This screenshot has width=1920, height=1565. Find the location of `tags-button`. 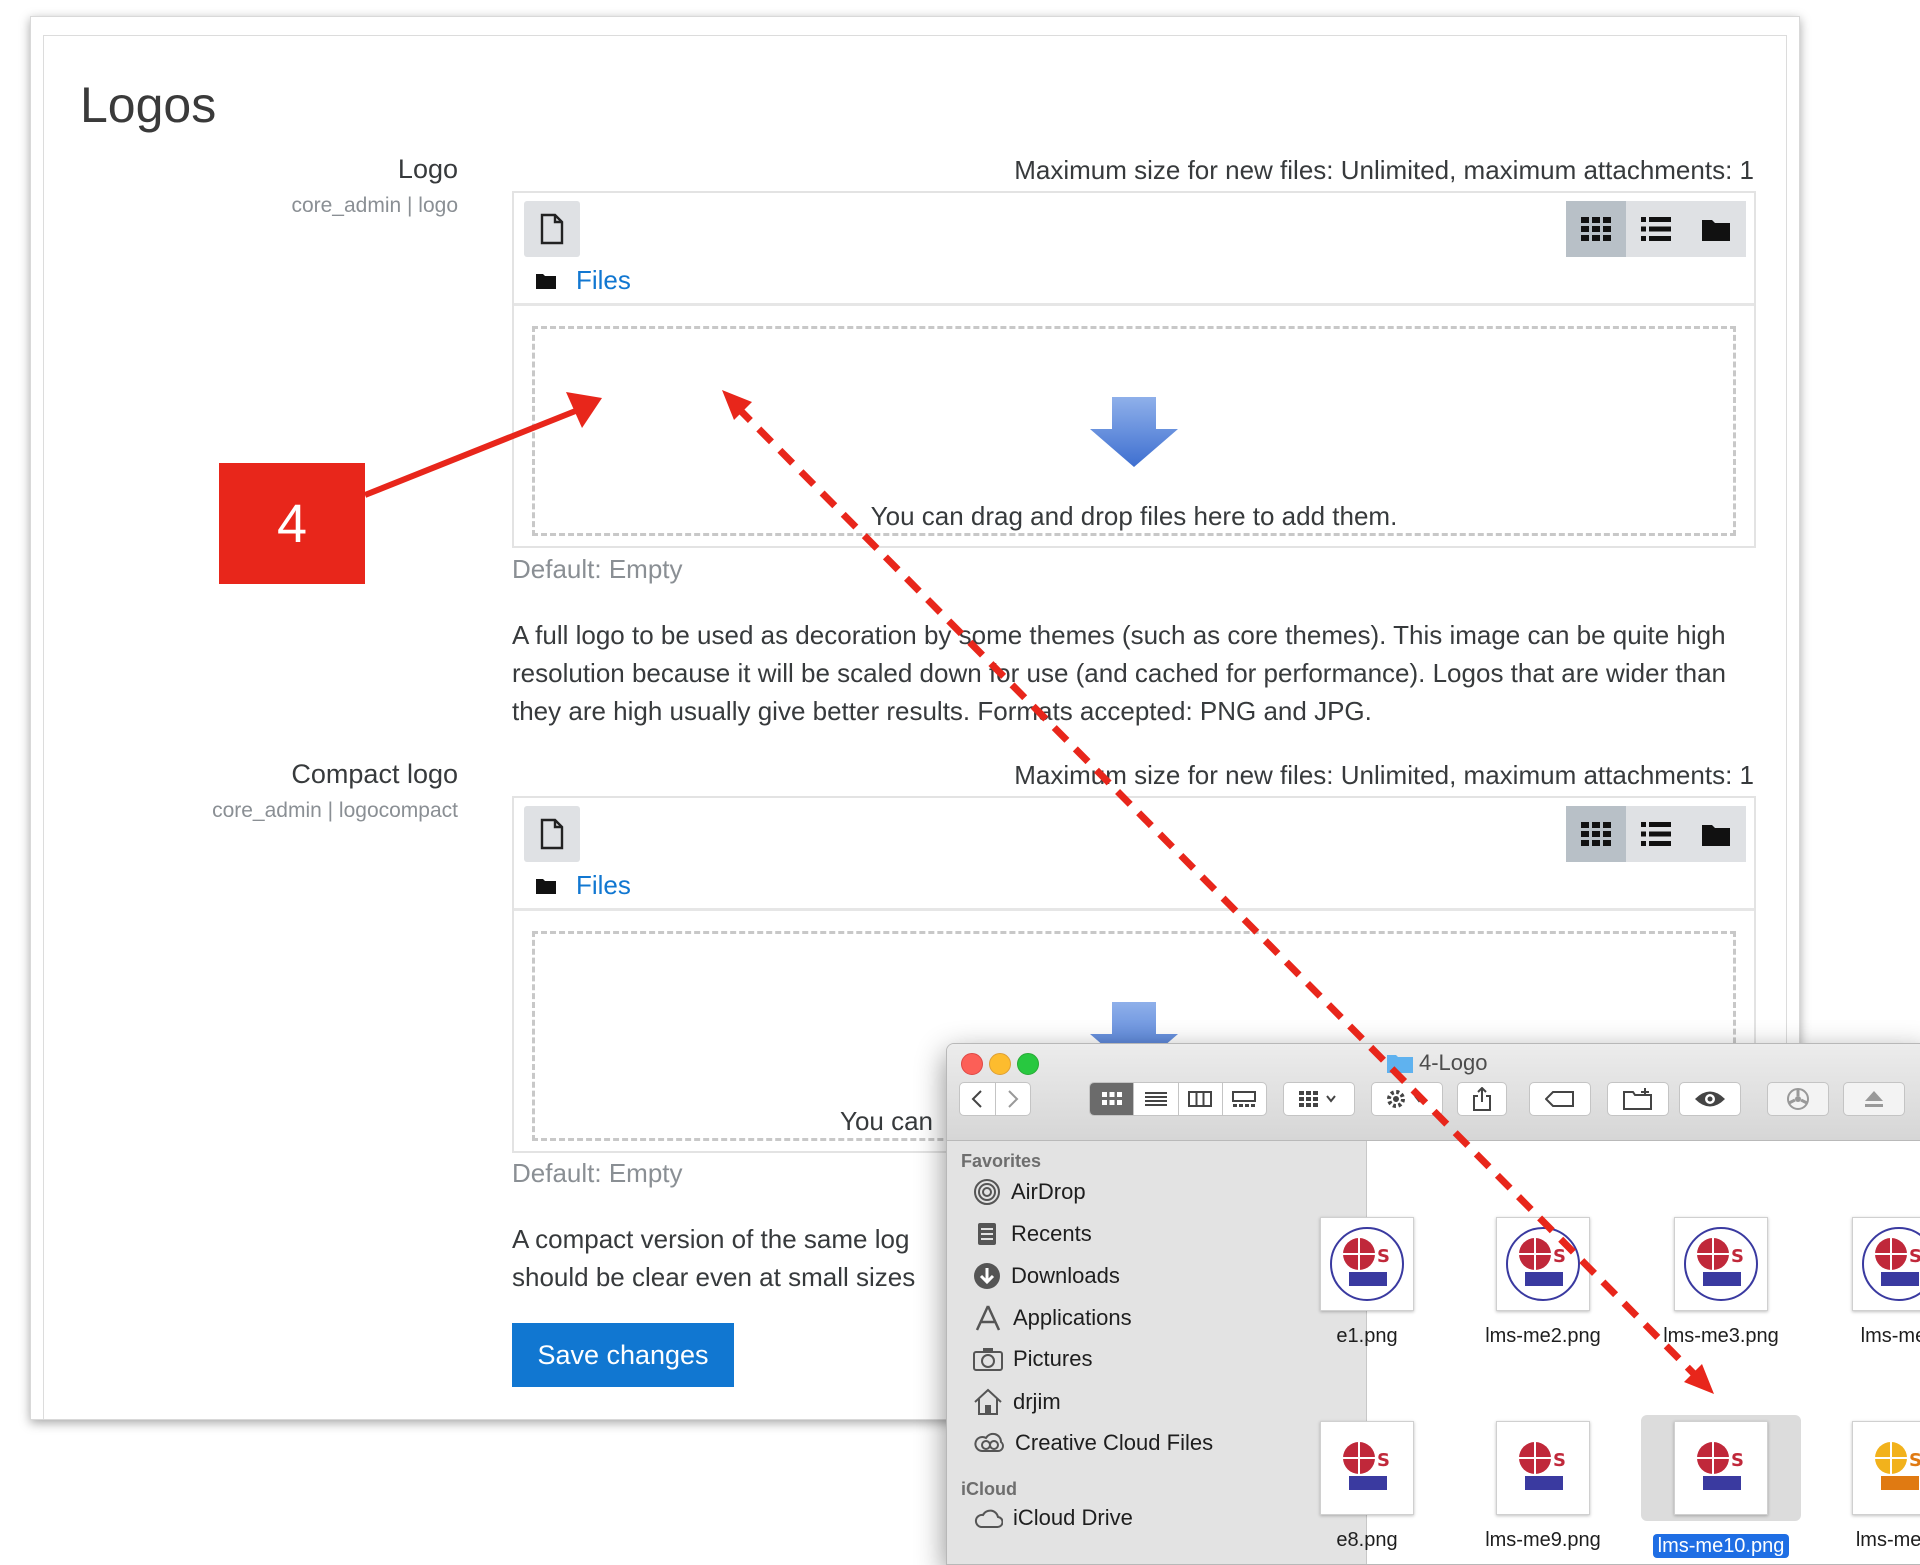

tags-button is located at coordinates (1560, 1099).